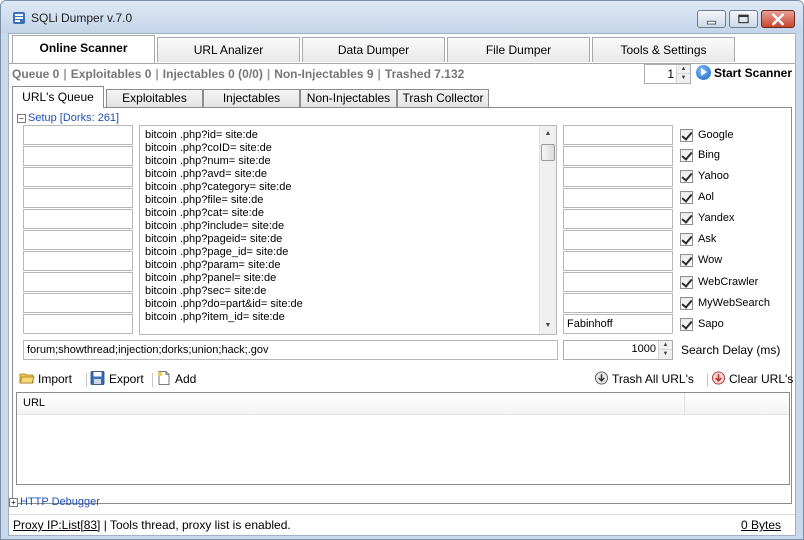 The height and width of the screenshot is (540, 804). What do you see at coordinates (251, 98) in the screenshot?
I see `tab-injectables: Injectables` at bounding box center [251, 98].